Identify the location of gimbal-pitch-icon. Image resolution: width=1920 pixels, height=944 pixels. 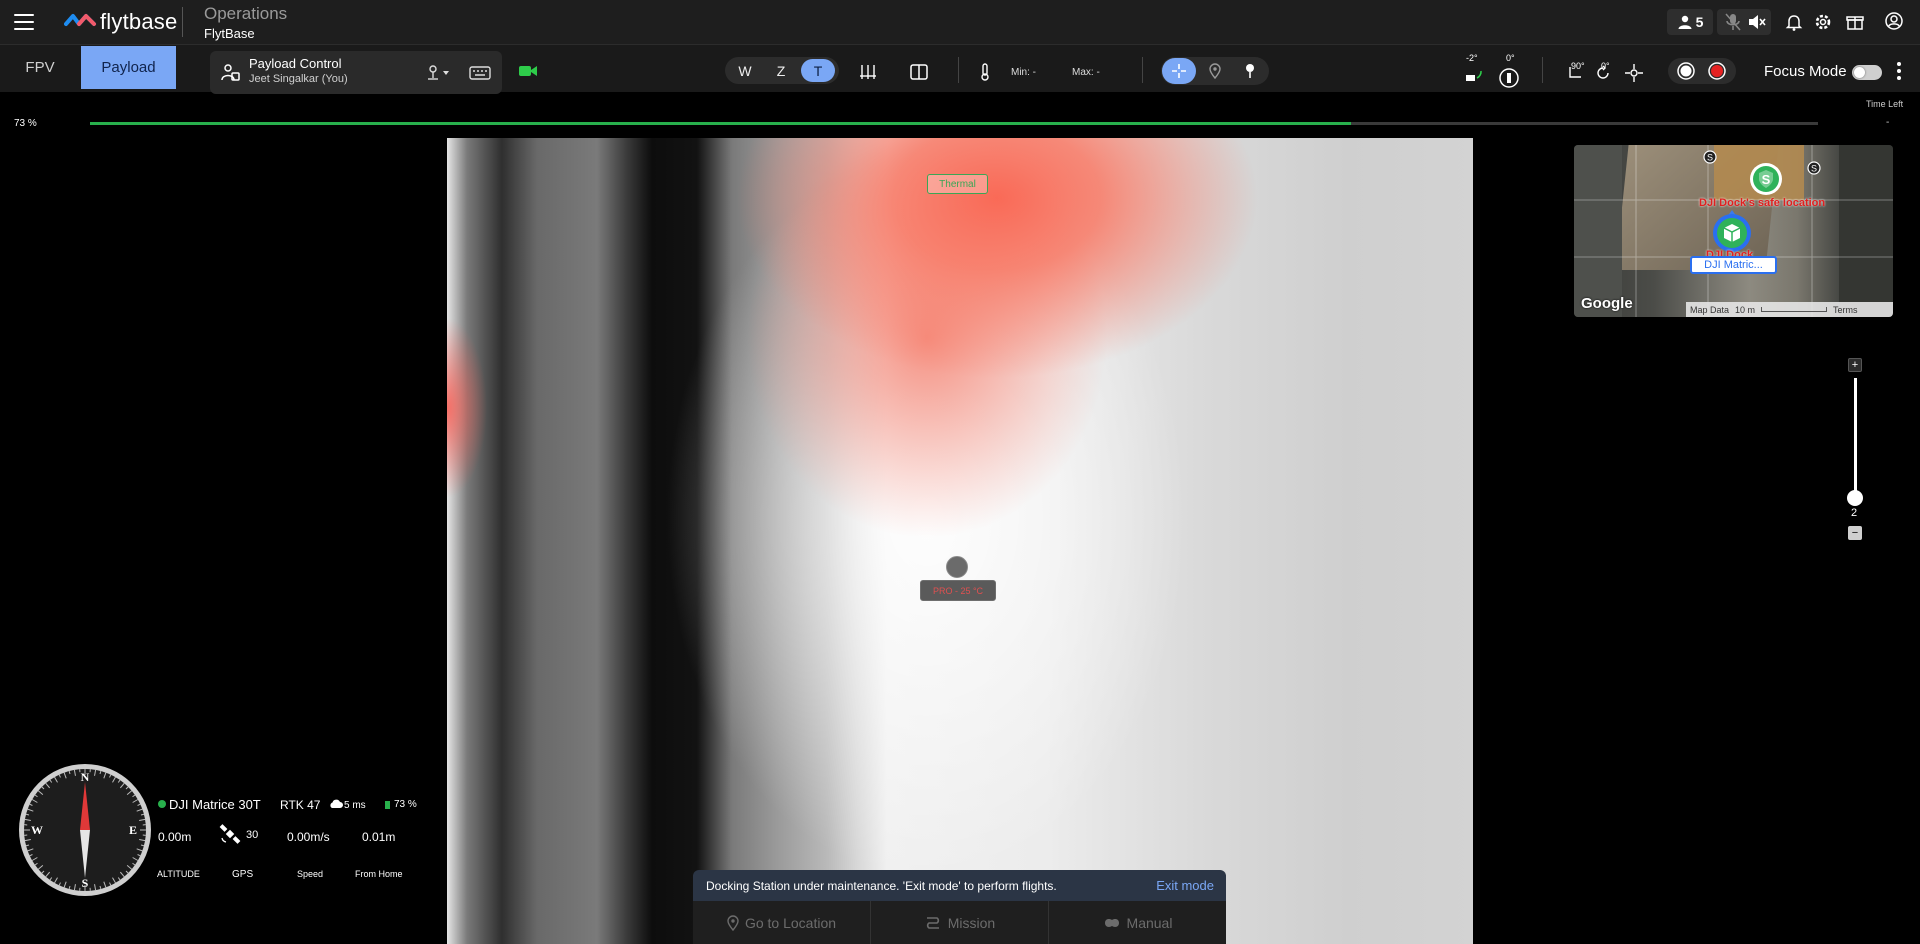
(1475, 78).